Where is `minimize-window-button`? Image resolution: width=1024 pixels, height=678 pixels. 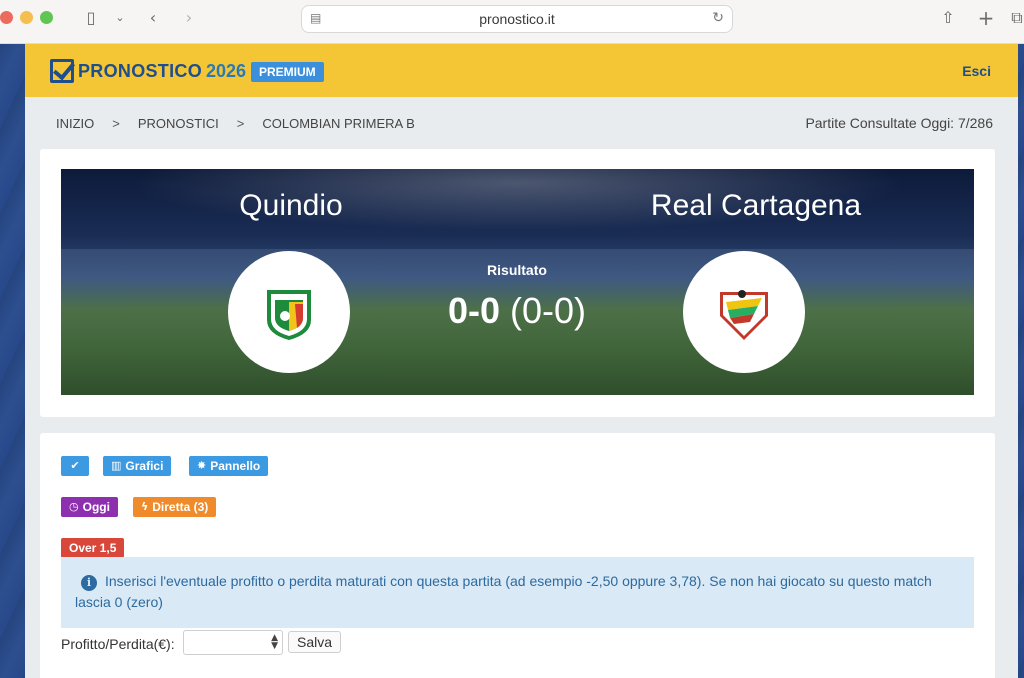 minimize-window-button is located at coordinates (26, 17).